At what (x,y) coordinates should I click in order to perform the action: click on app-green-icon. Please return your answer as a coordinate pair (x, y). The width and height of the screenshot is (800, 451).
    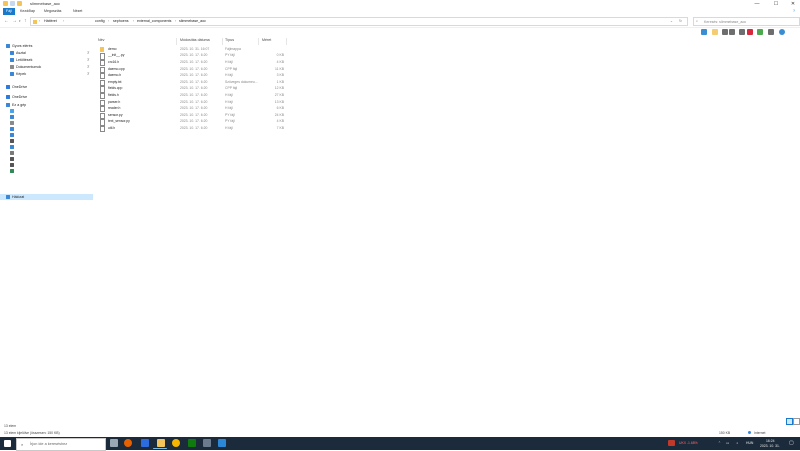
    Looking at the image, I should click on (192, 443).